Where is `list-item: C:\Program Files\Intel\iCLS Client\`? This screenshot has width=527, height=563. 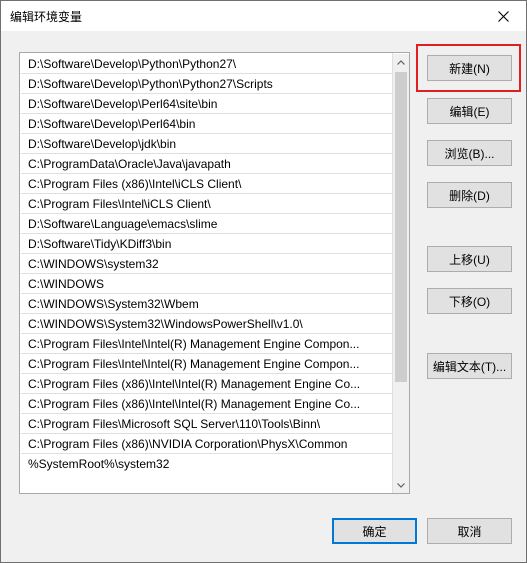
list-item: C:\Program Files\Intel\iCLS Client\ is located at coordinates (206, 204).